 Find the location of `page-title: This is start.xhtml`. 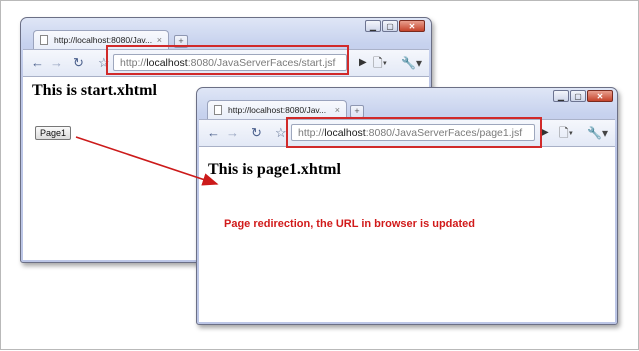

page-title: This is start.xhtml is located at coordinates (94, 90).